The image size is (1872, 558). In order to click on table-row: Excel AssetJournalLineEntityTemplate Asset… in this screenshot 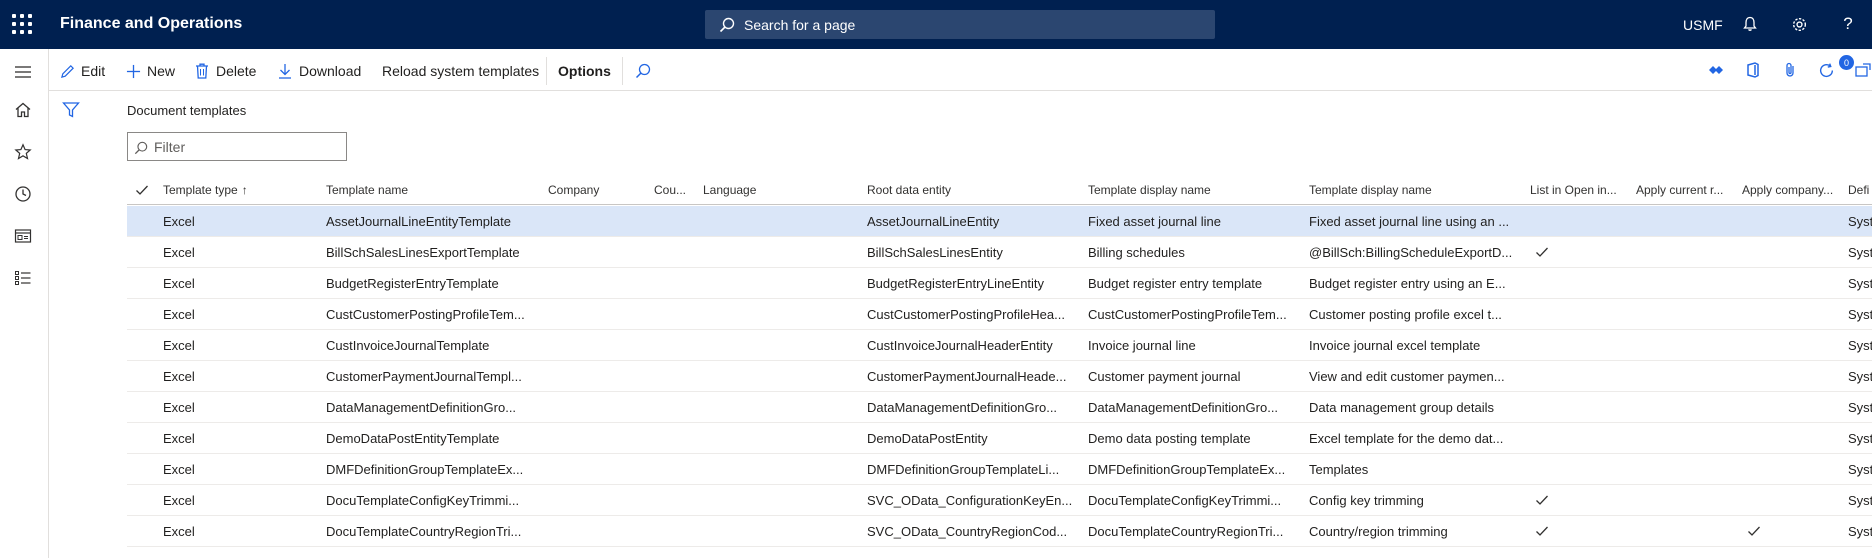, I will do `click(999, 221)`.